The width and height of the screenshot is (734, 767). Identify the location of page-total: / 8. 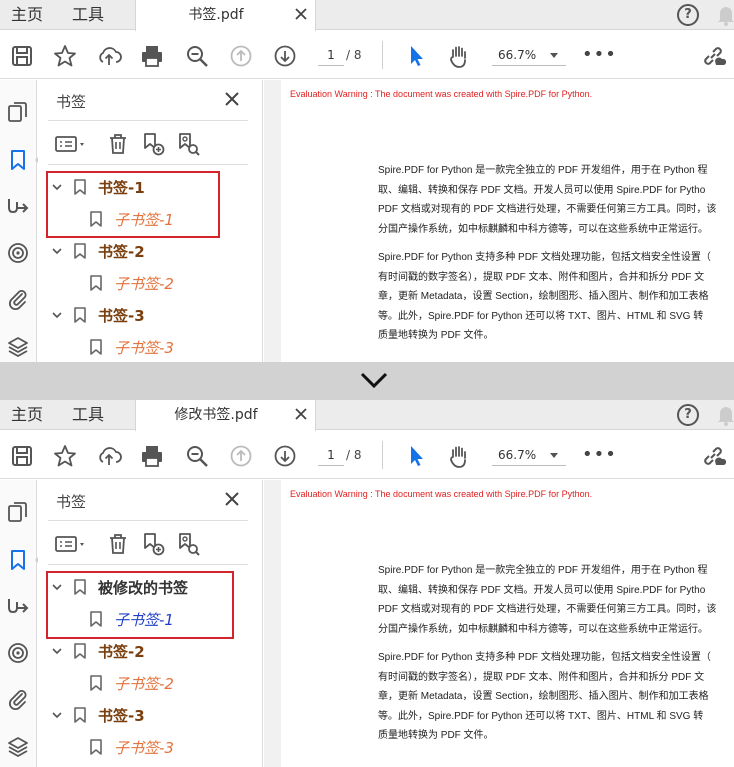
(354, 455).